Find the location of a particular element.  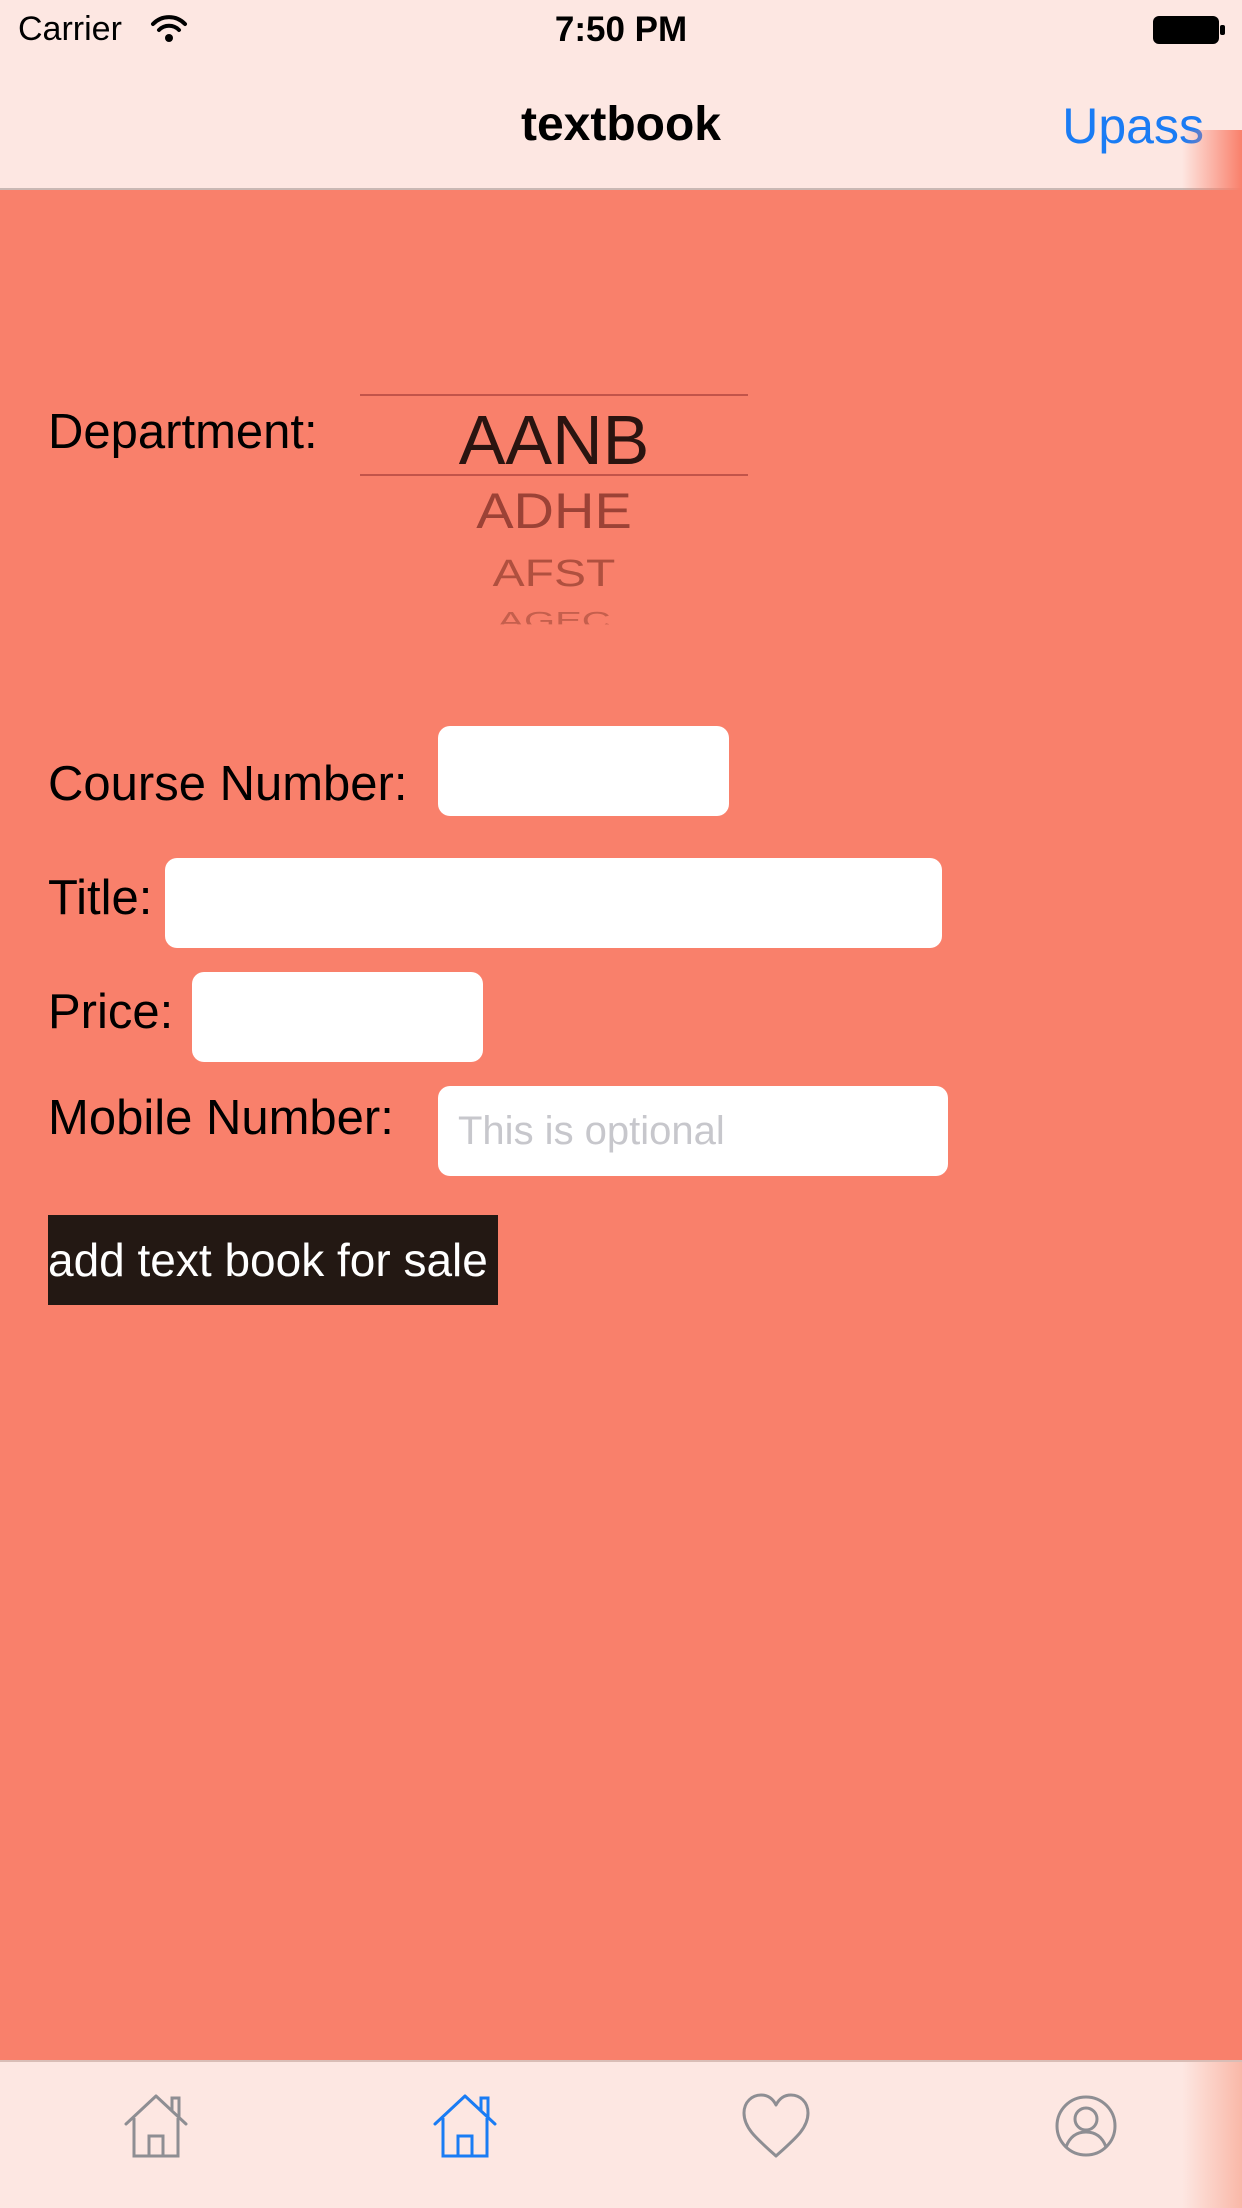

tab-home is located at coordinates (156, 2126).